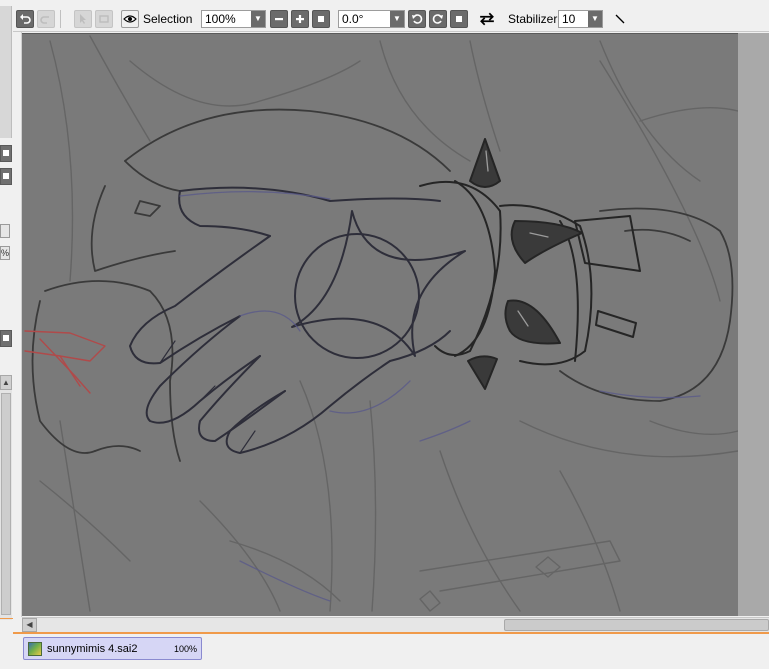 The height and width of the screenshot is (669, 769). I want to click on rotation-select: 0.0° ▼, so click(371, 19).